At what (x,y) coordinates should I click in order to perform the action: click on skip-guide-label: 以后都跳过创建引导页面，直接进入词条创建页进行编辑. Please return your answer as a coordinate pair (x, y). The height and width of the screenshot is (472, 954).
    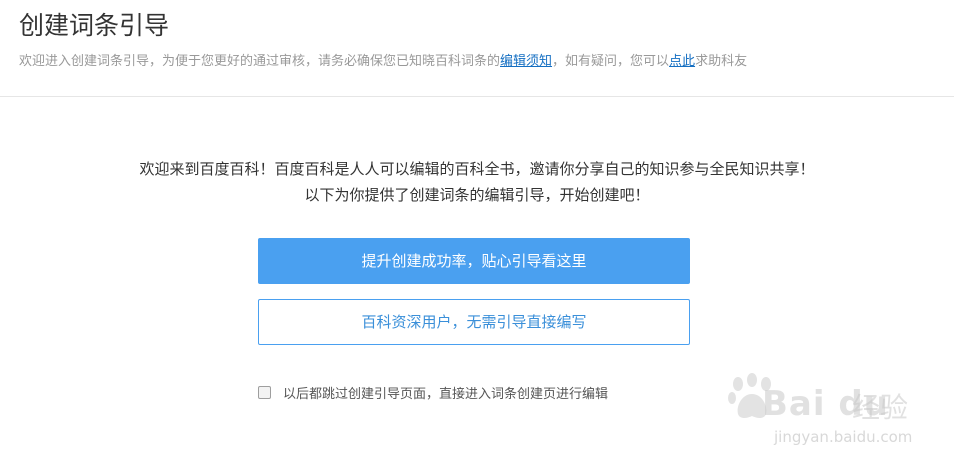
    Looking at the image, I should click on (446, 394).